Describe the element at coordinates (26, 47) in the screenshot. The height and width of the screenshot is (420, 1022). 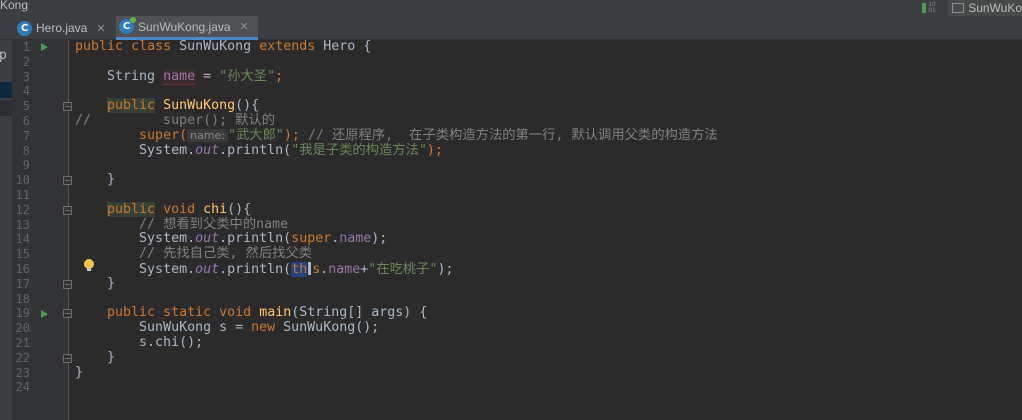
I see `line-number: 1` at that location.